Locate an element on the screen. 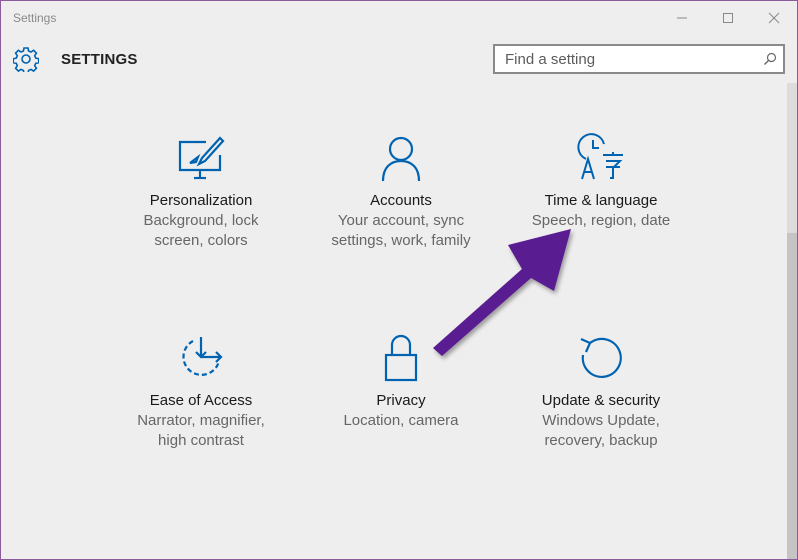 Image resolution: width=798 pixels, height=560 pixels. time-language-icon is located at coordinates (600, 156).